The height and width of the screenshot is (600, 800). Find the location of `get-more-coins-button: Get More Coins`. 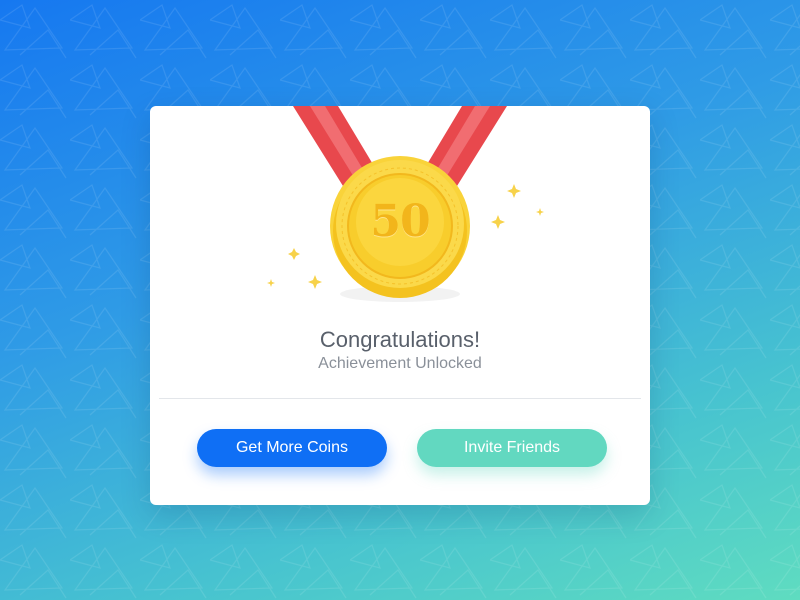

get-more-coins-button: Get More Coins is located at coordinates (292, 448).